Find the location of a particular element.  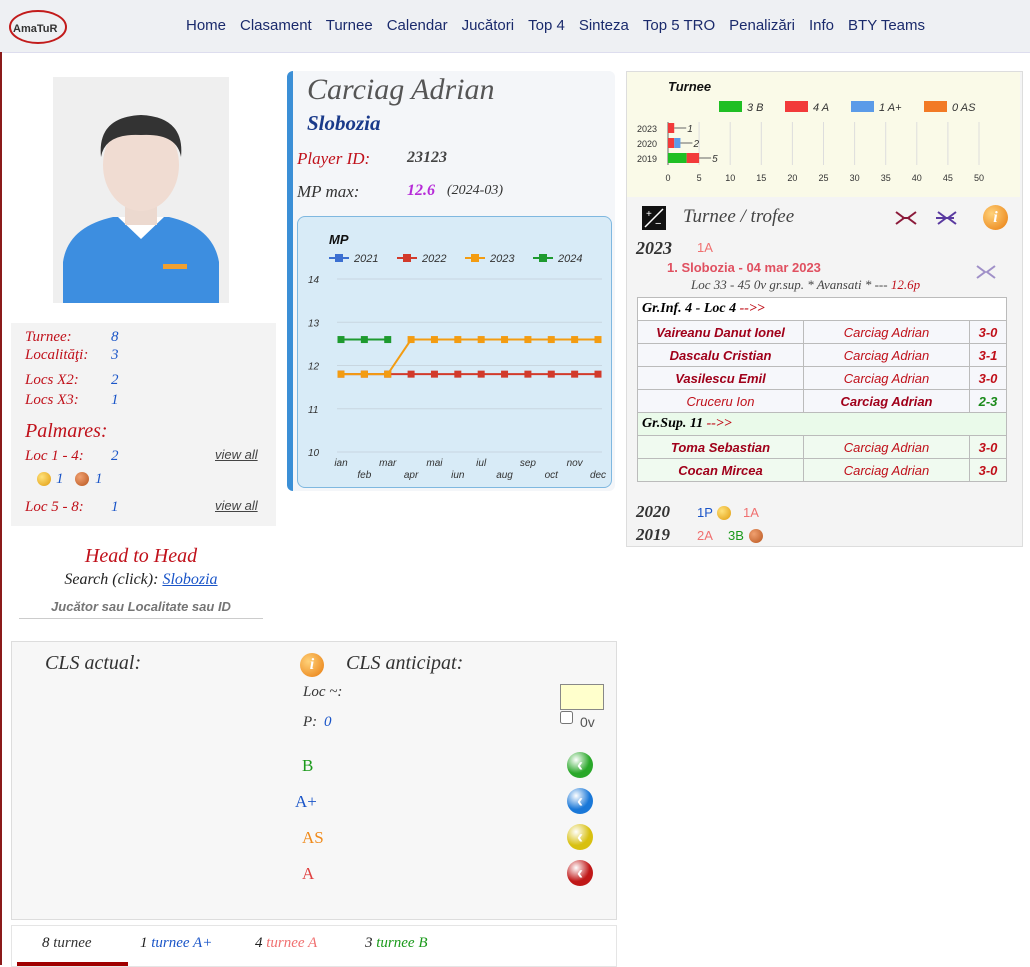

nav-penalizari: Penalizări is located at coordinates (762, 25).